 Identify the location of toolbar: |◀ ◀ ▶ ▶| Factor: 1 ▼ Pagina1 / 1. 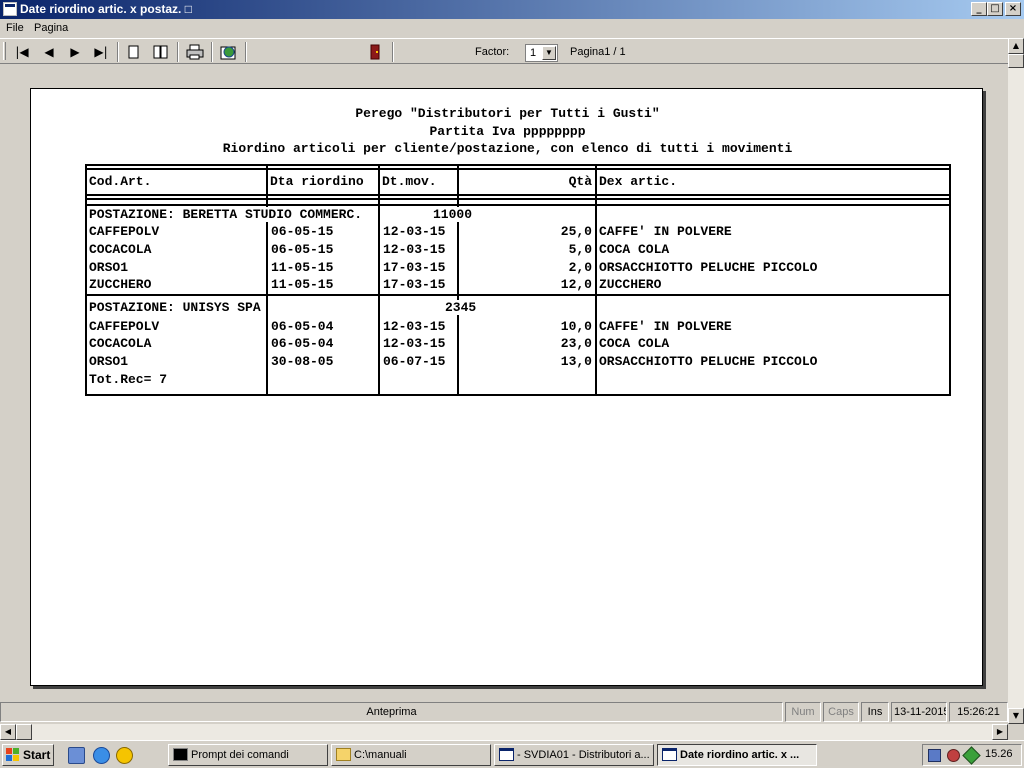
(504, 51).